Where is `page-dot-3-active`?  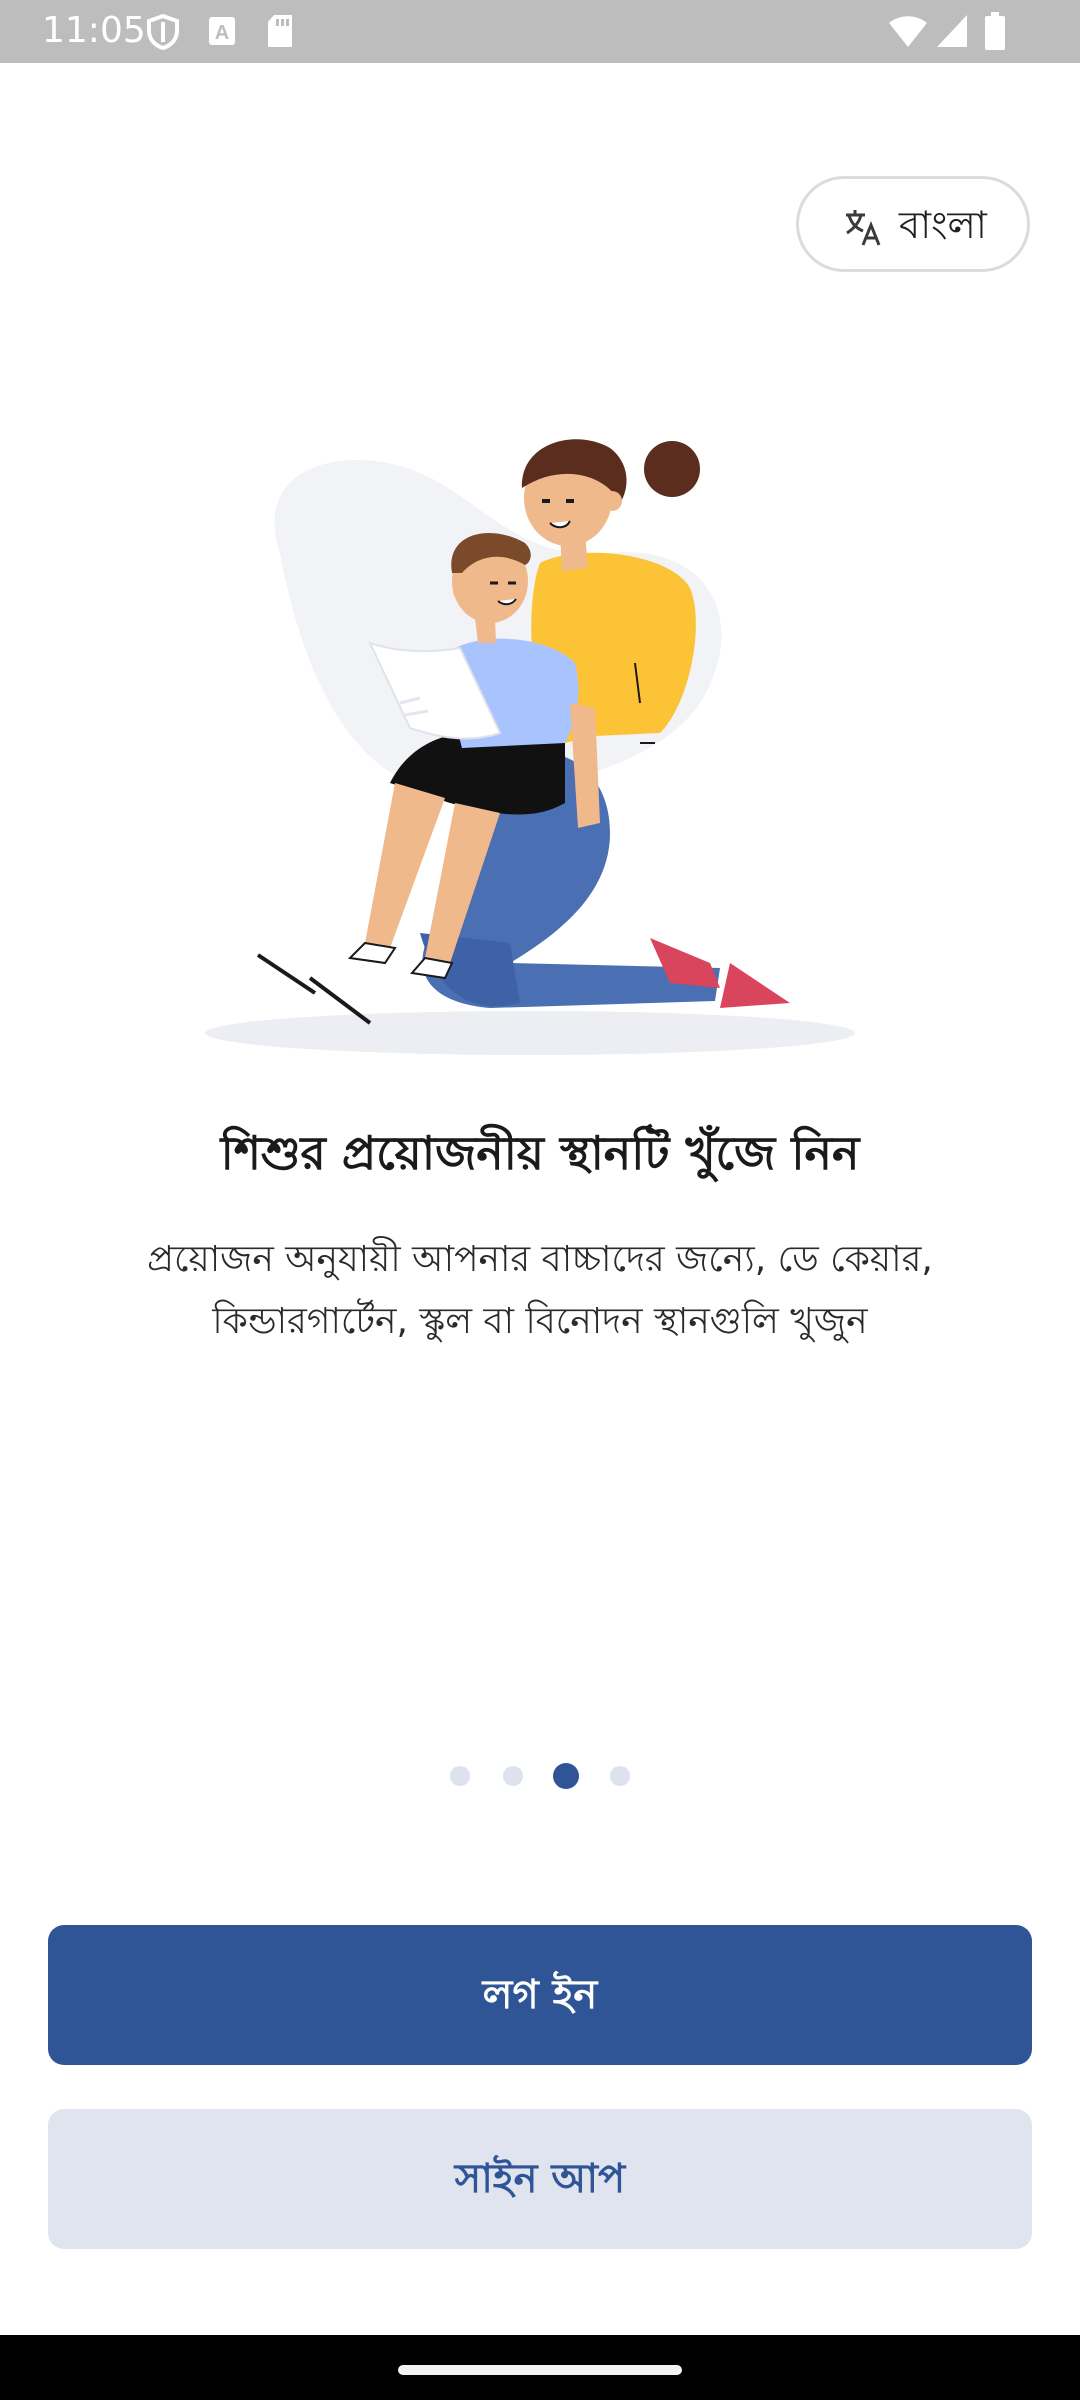 page-dot-3-active is located at coordinates (566, 1776).